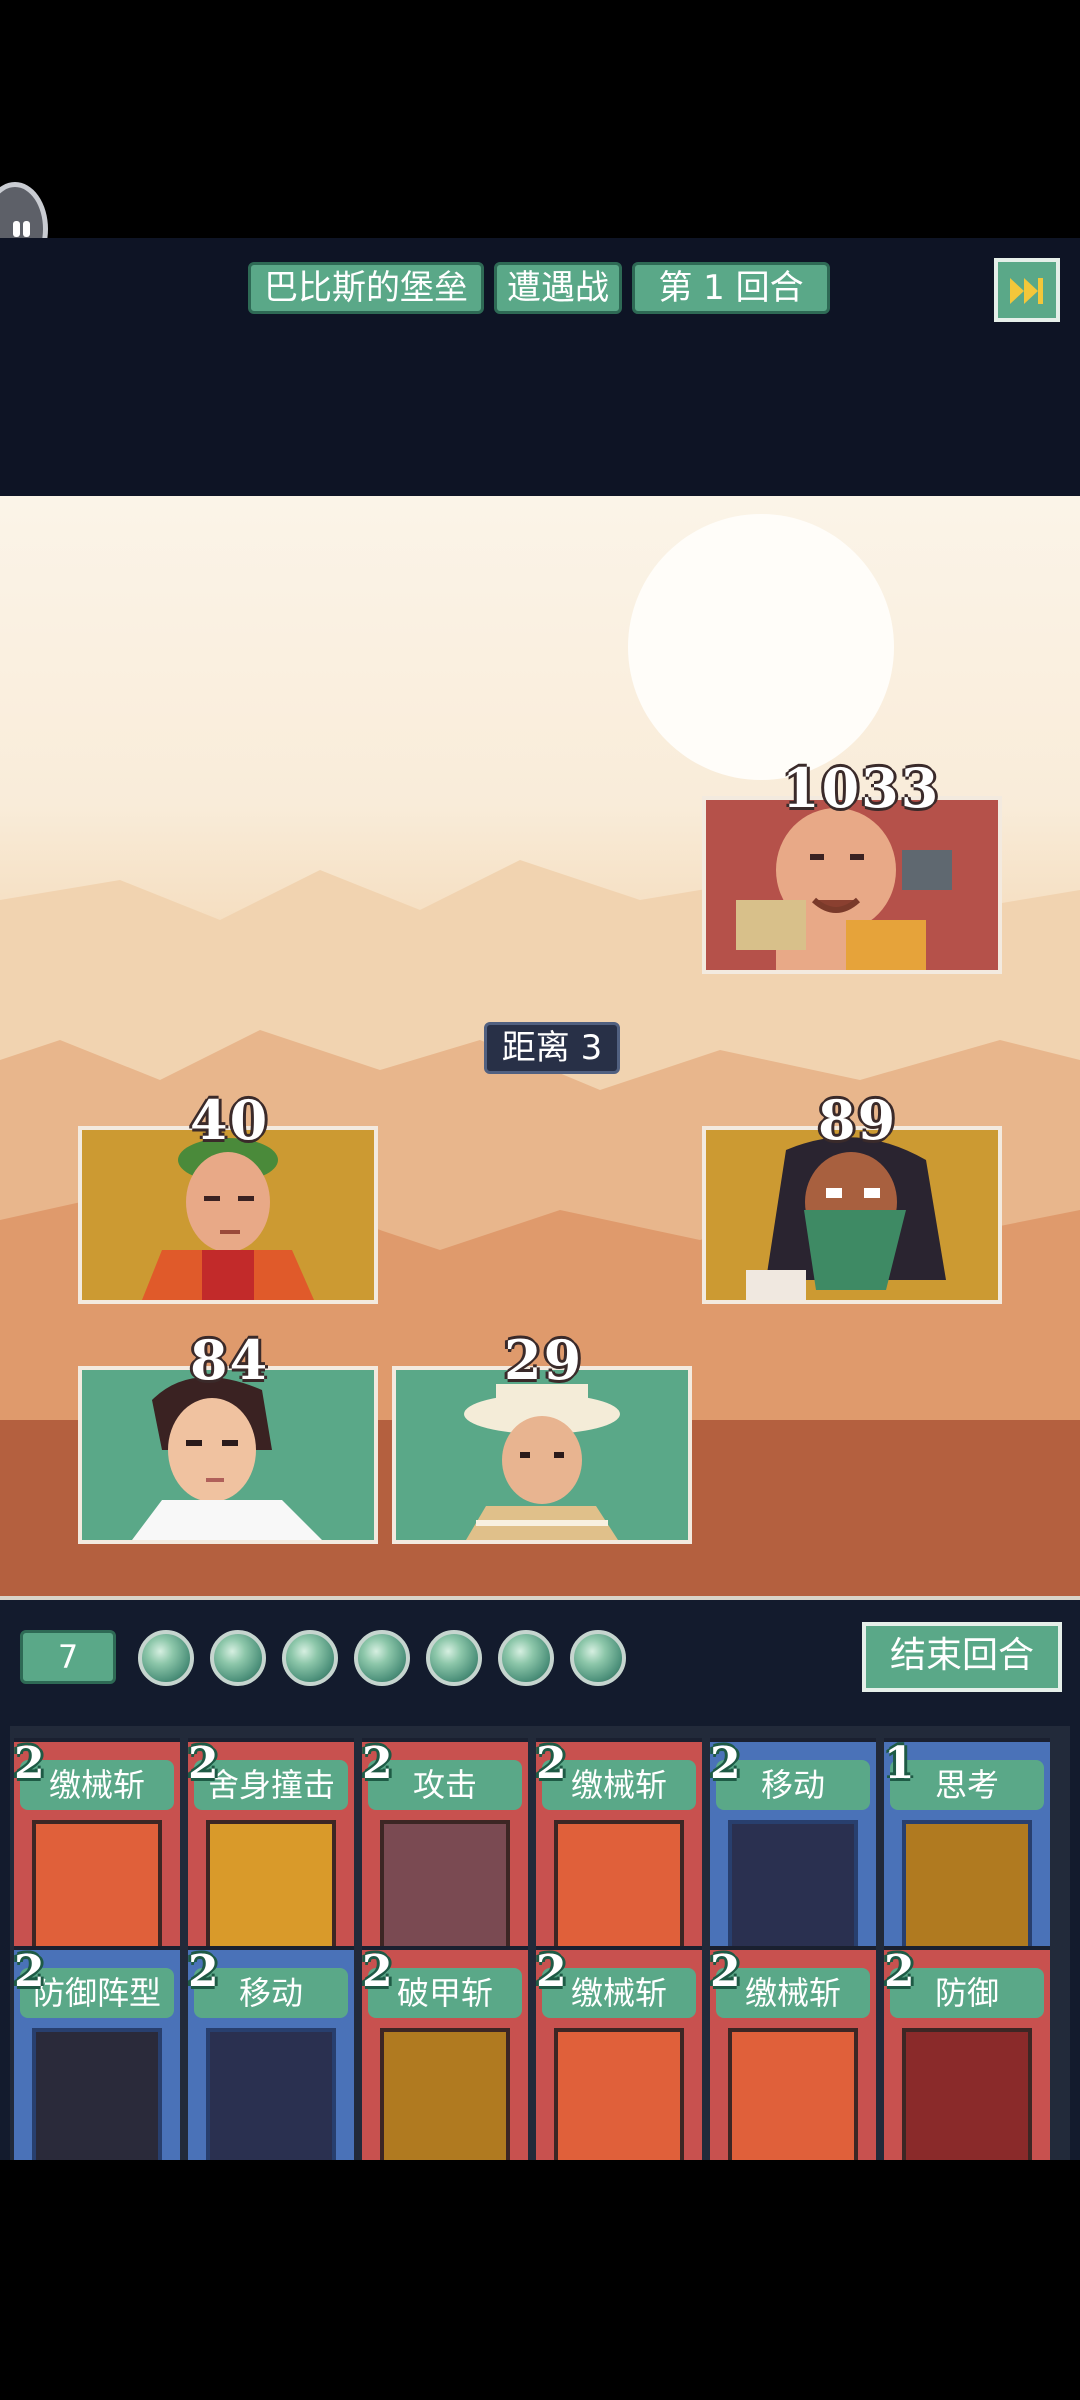  I want to click on green-hair-ally-avatar, so click(228, 1219).